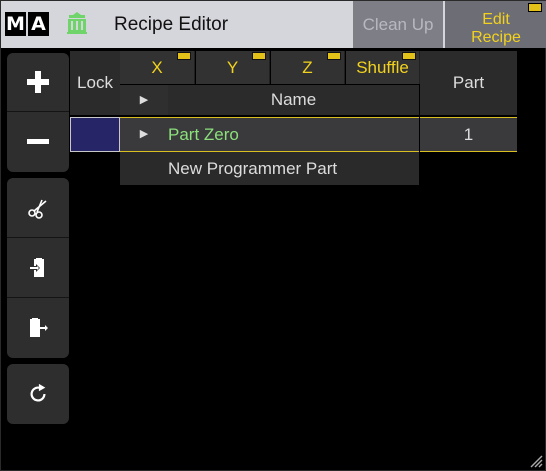 This screenshot has height=471, width=546. I want to click on new-programmer-part-label: New Programmer Part, so click(253, 168).